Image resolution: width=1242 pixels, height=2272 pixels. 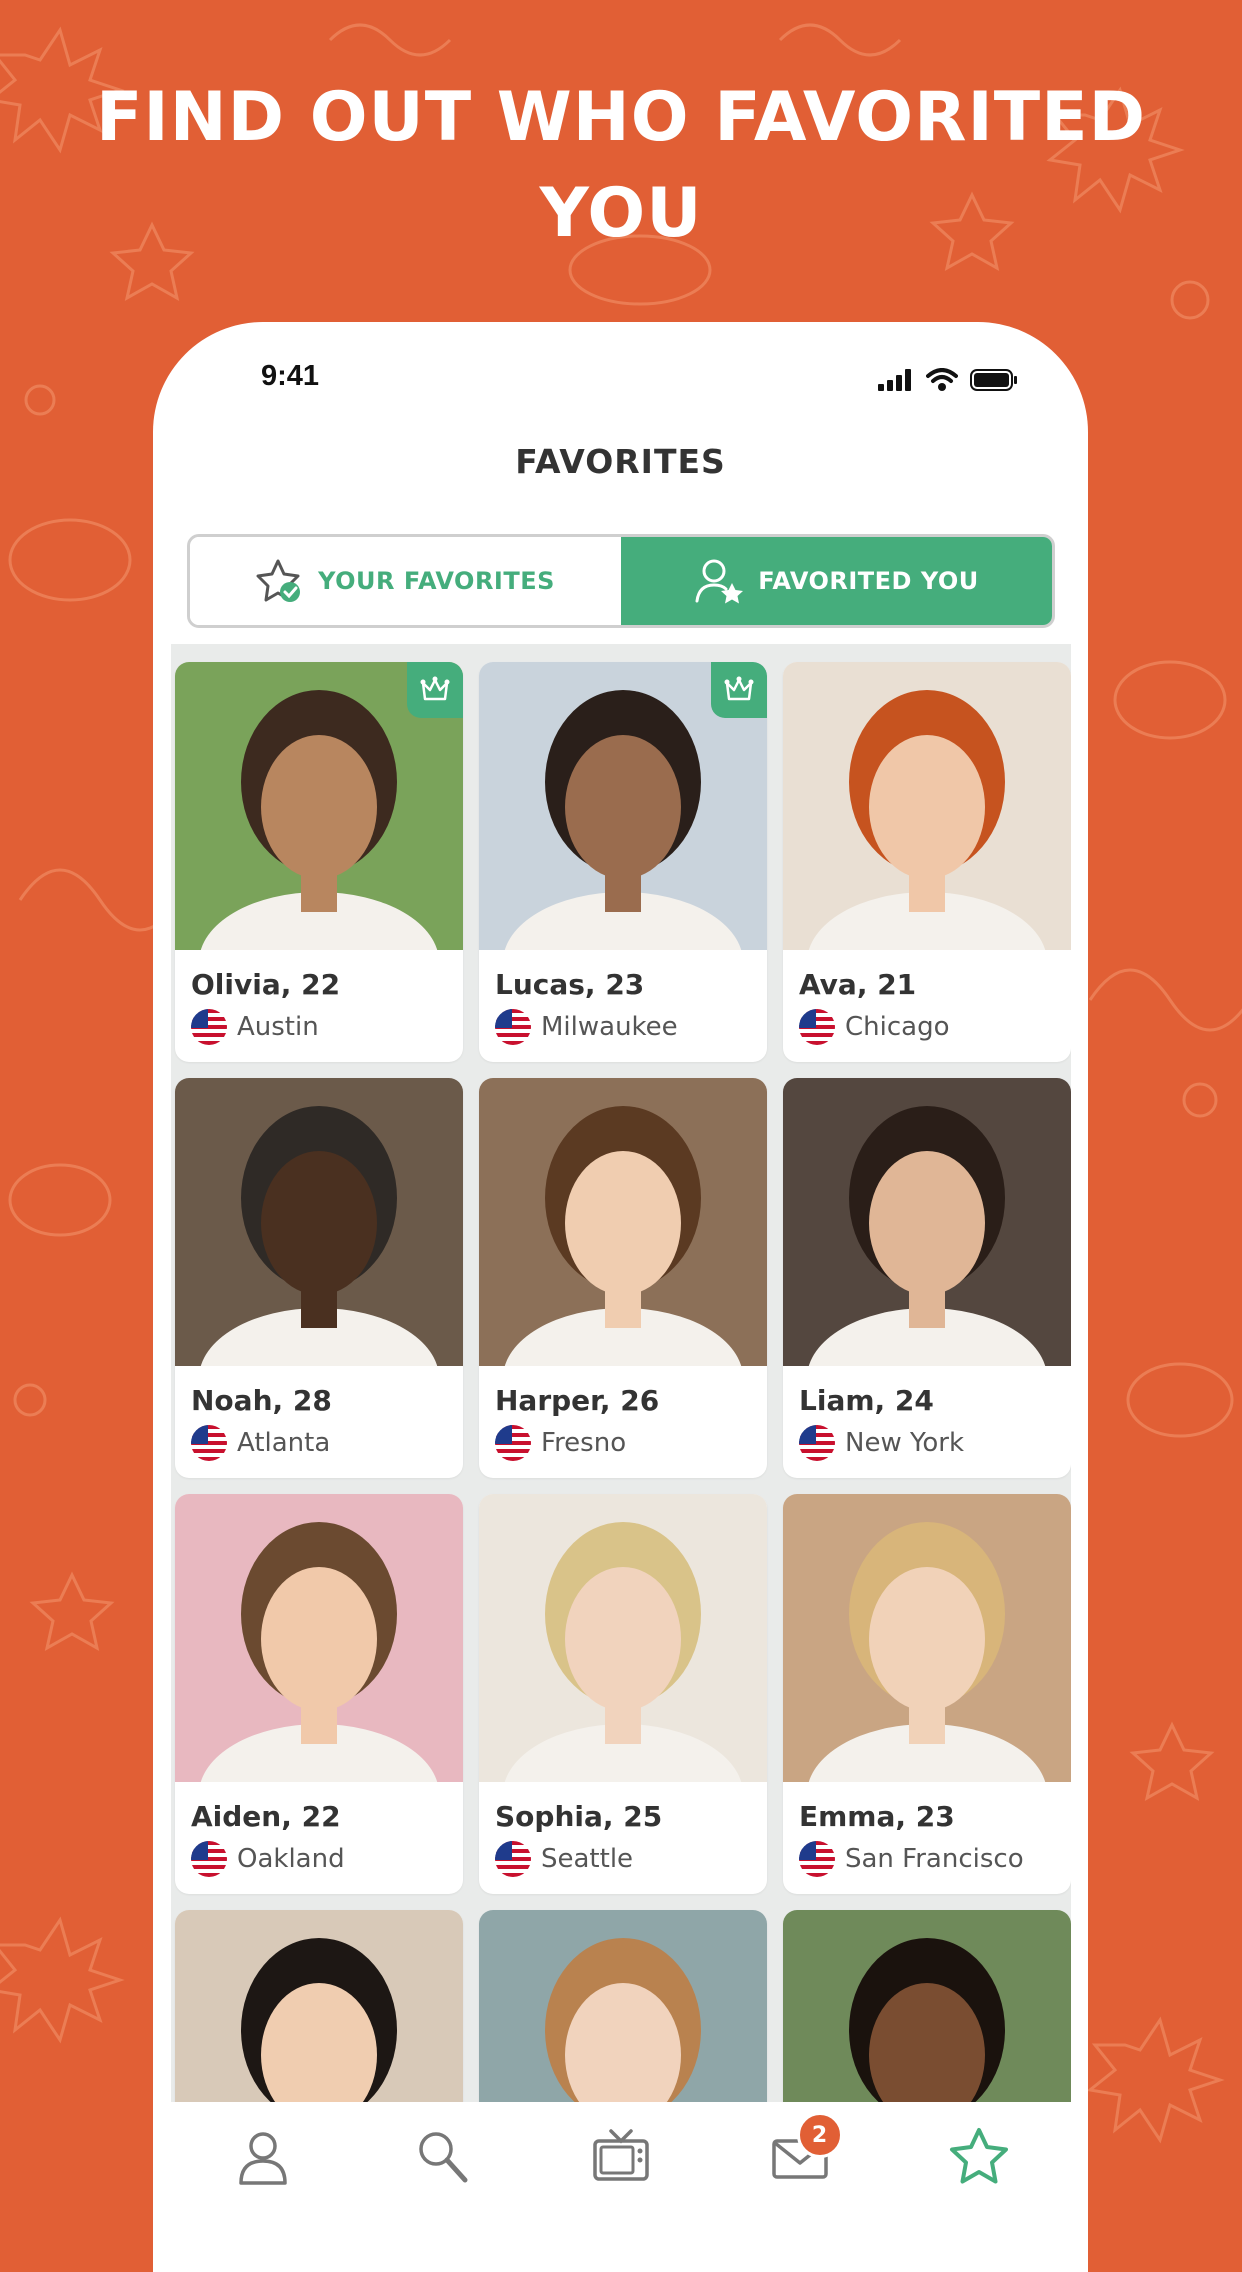 I want to click on profile-card: Olivia, 22 Austin, so click(x=319, y=862).